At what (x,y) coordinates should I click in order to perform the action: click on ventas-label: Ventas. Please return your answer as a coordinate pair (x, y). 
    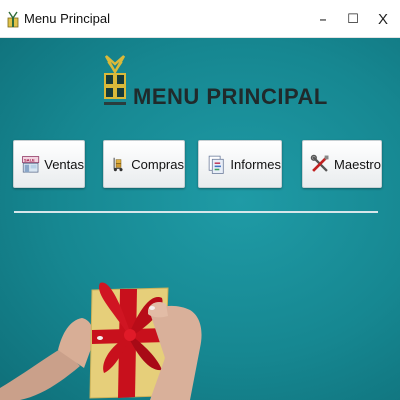
    Looking at the image, I should click on (64, 164).